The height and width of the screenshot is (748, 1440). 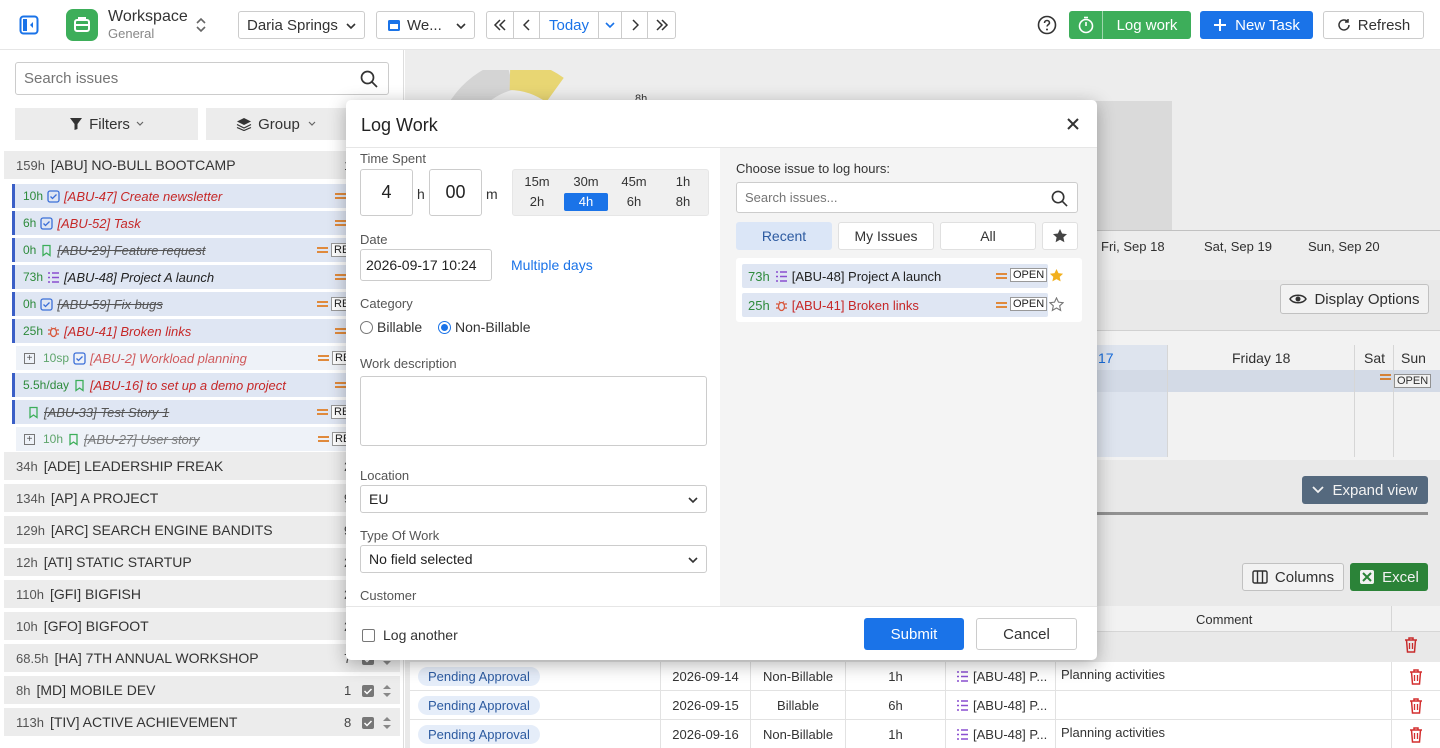 What do you see at coordinates (30, 250) in the screenshot?
I see `issue-hours: 0h` at bounding box center [30, 250].